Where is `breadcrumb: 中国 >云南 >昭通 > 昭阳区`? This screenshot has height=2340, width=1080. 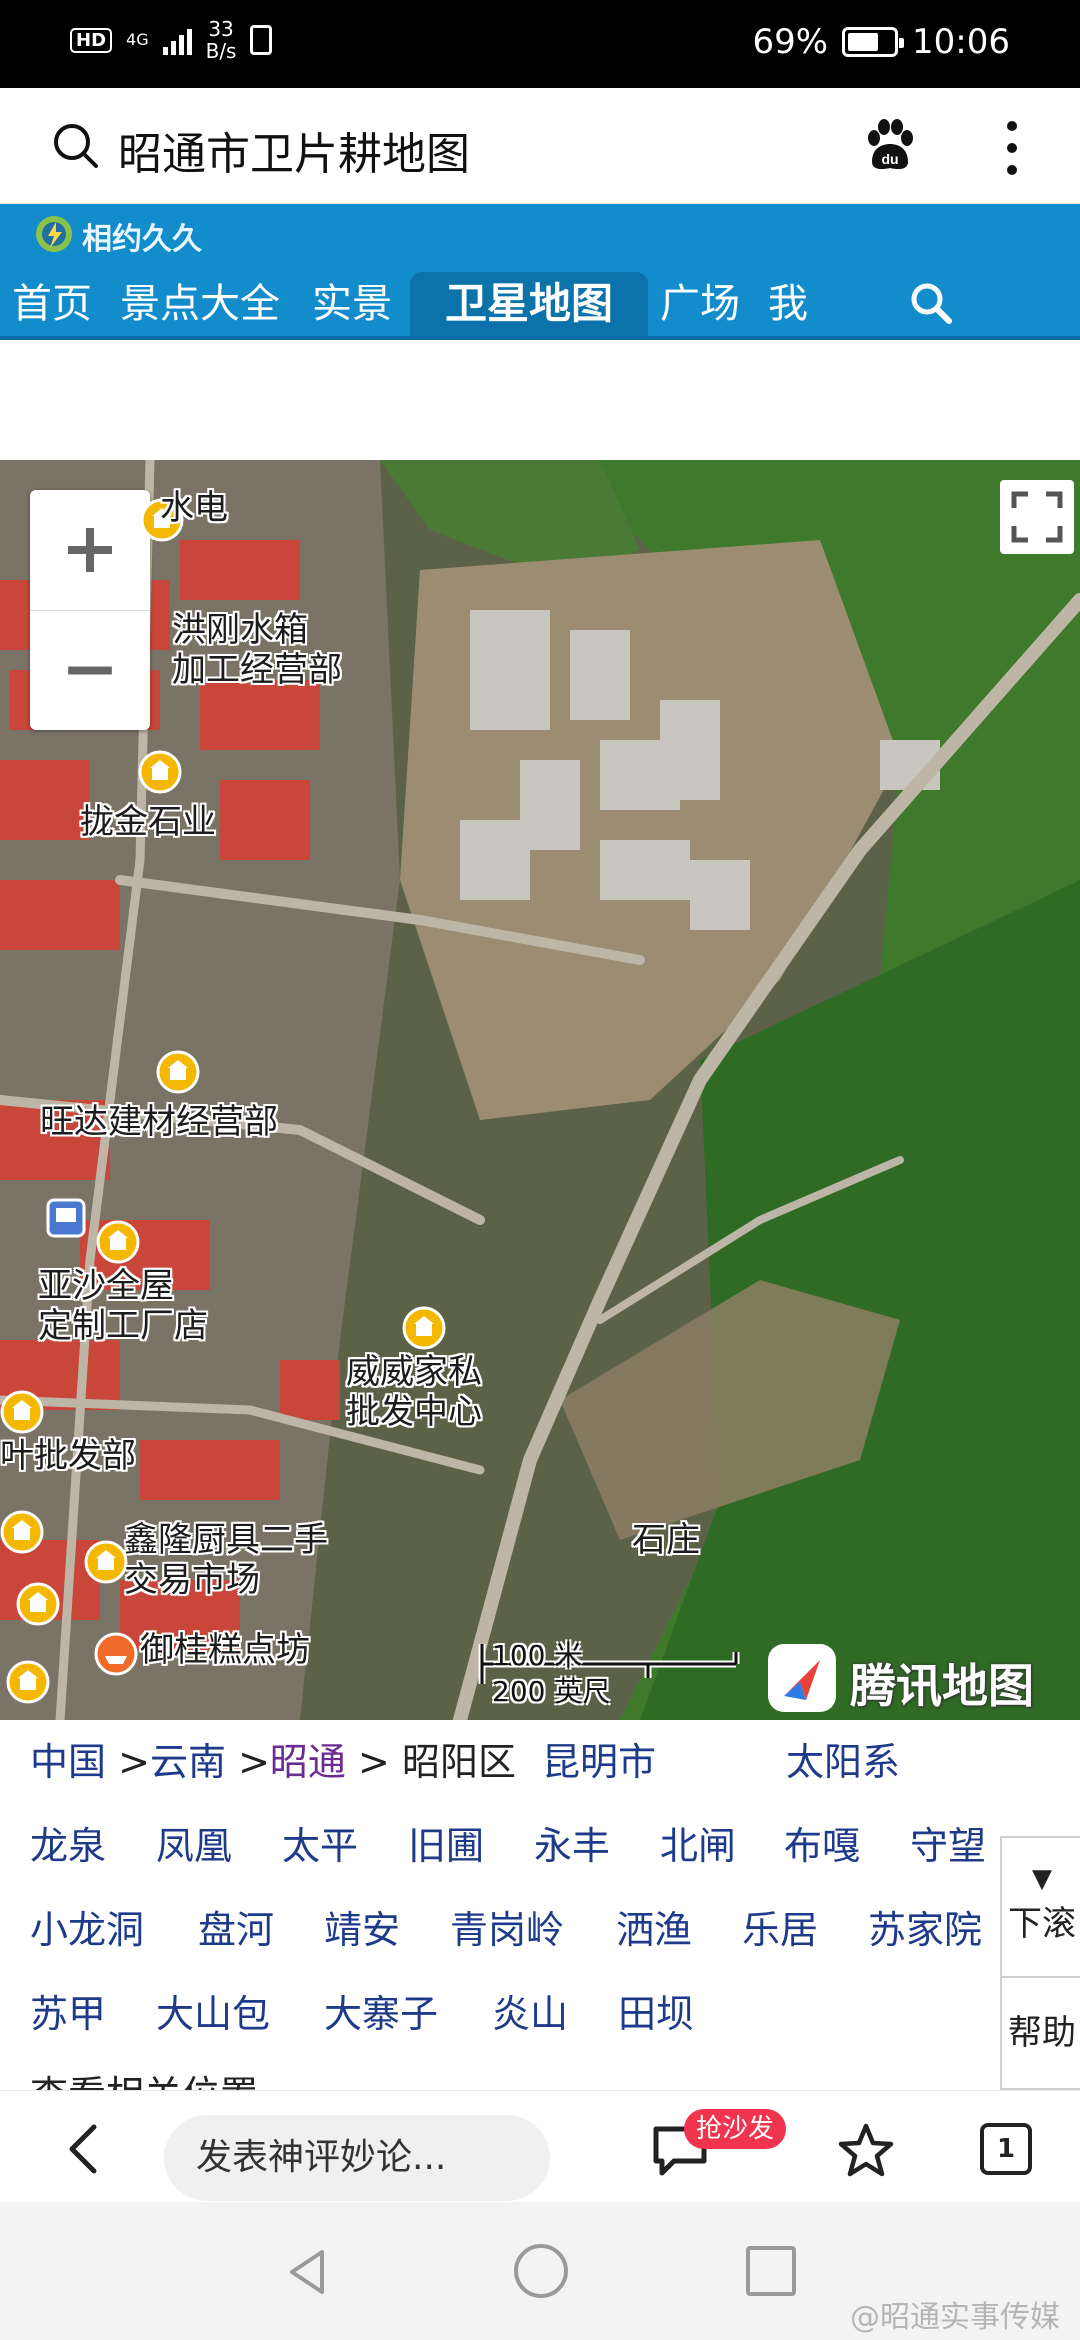
breadcrumb: 中国 >云南 >昭通 > 昭阳区 is located at coordinates (273, 1762).